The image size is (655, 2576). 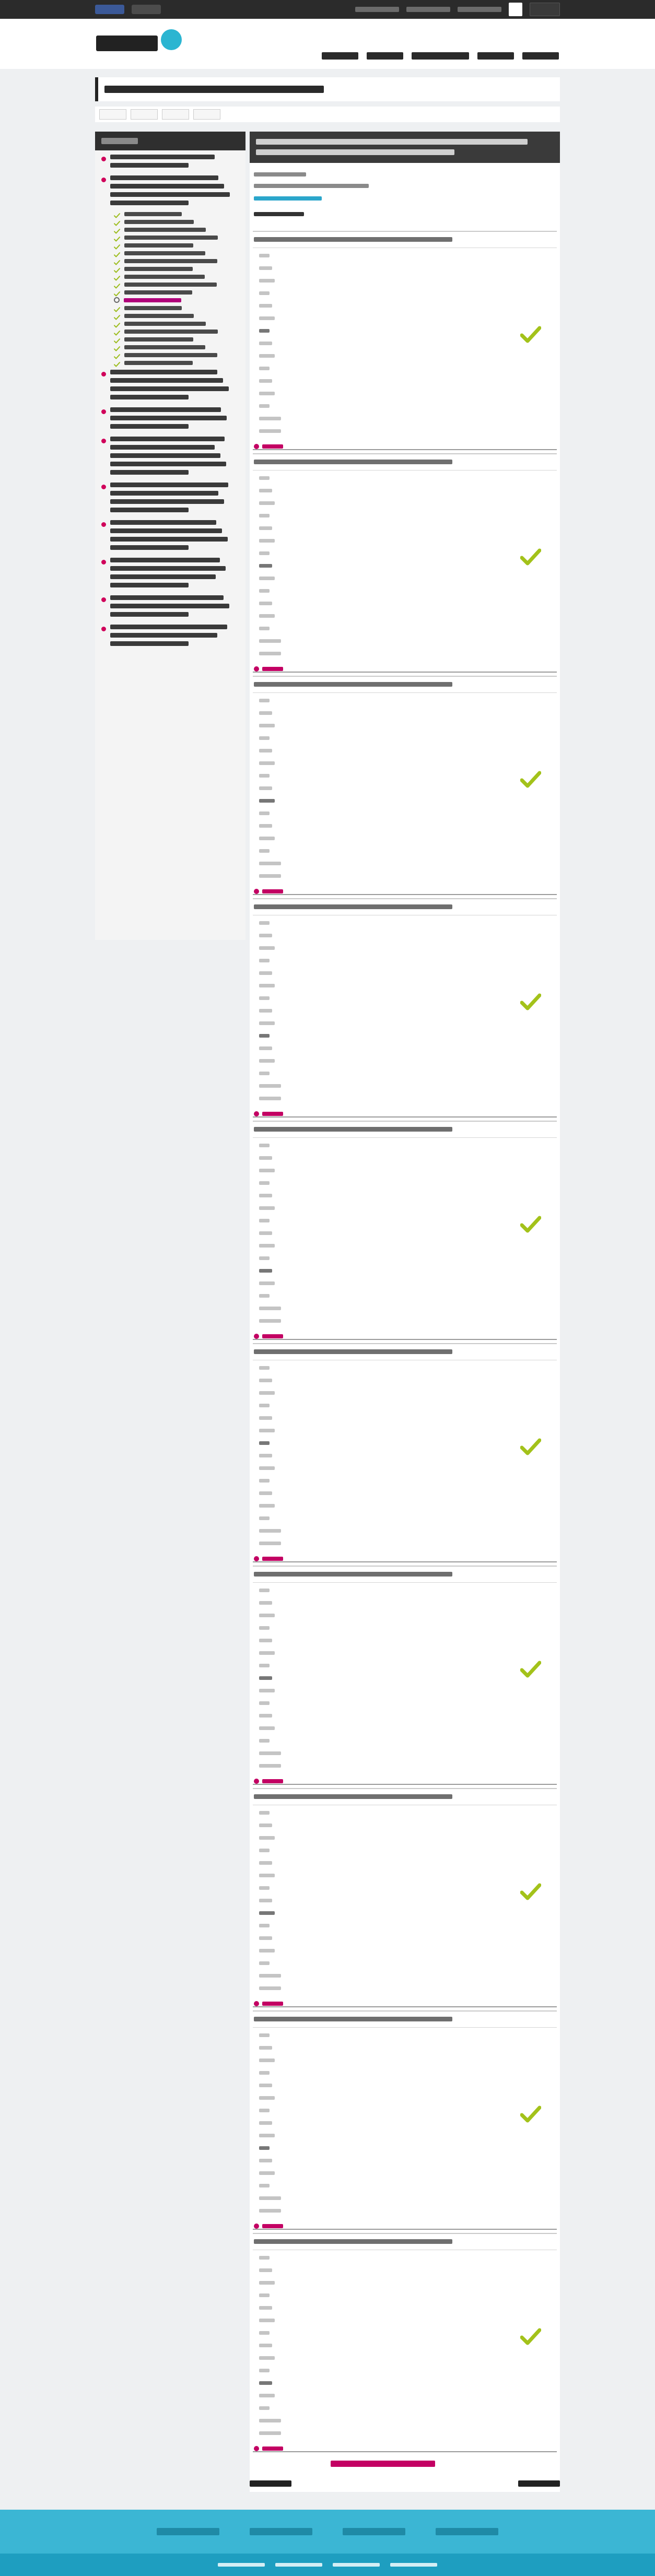 I want to click on previous-button, so click(x=270, y=2483).